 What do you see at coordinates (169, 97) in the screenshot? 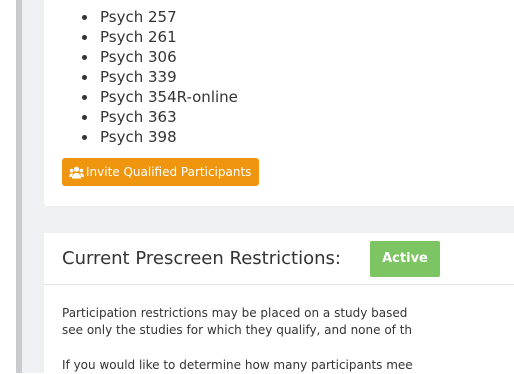
I see `course-label: Psych 354R-online` at bounding box center [169, 97].